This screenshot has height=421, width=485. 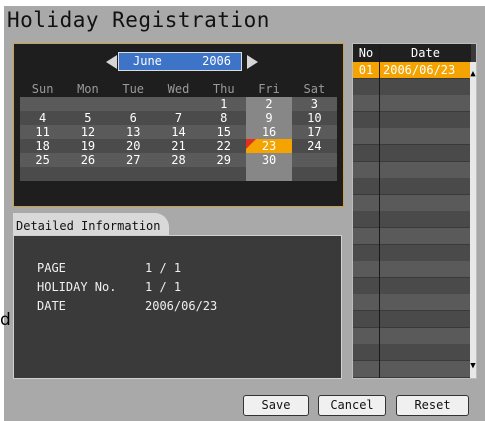 I want to click on weekday-header: Tue, so click(x=133, y=89).